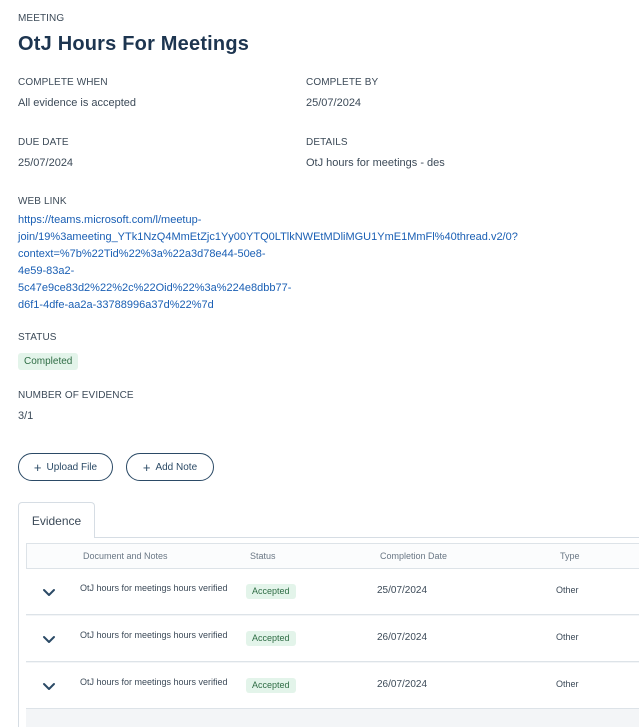 The image size is (639, 727). Describe the element at coordinates (72, 467) in the screenshot. I see `upload-file-label: Upload File` at that location.